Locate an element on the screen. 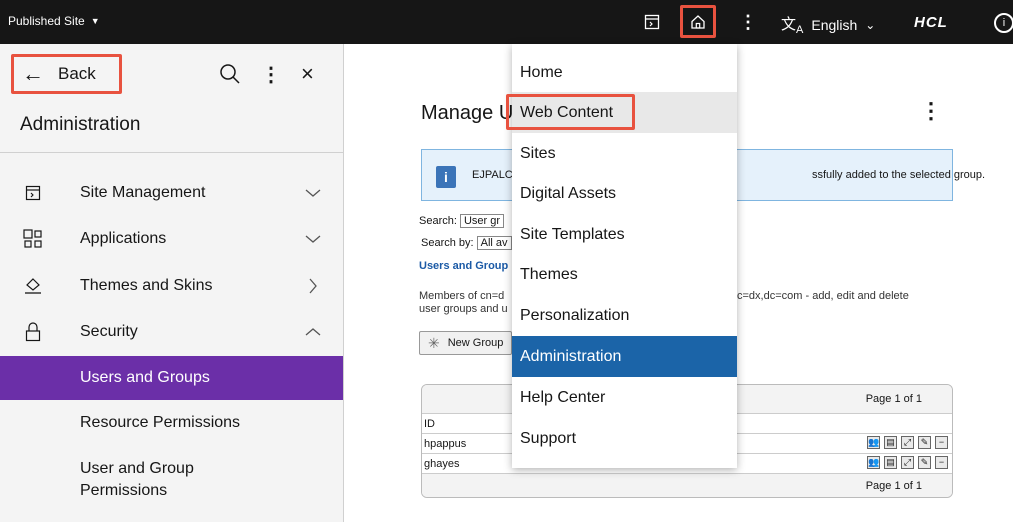  search-icon is located at coordinates (230, 74).